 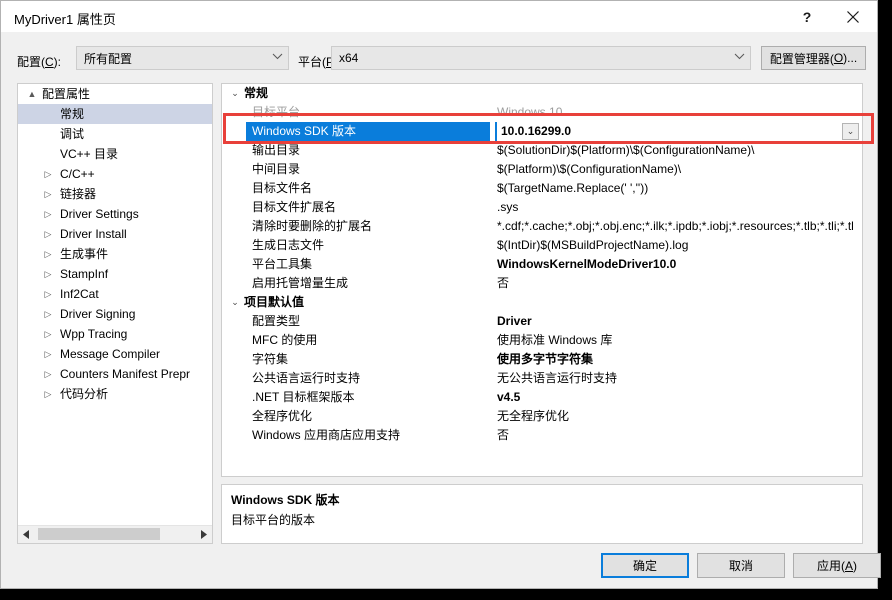 What do you see at coordinates (110, 354) in the screenshot?
I see `tree-item-label: Message Compiler` at bounding box center [110, 354].